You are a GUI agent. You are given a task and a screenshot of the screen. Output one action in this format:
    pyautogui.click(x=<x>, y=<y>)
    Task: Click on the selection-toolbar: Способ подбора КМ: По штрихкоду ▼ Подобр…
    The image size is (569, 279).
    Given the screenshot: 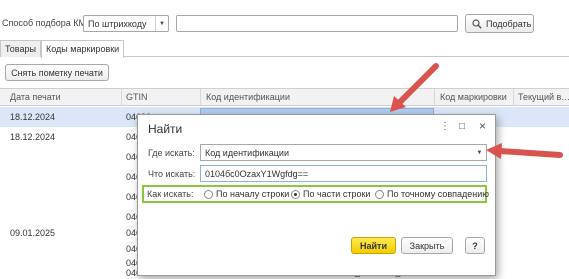 What is the action you would take?
    pyautogui.click(x=284, y=24)
    